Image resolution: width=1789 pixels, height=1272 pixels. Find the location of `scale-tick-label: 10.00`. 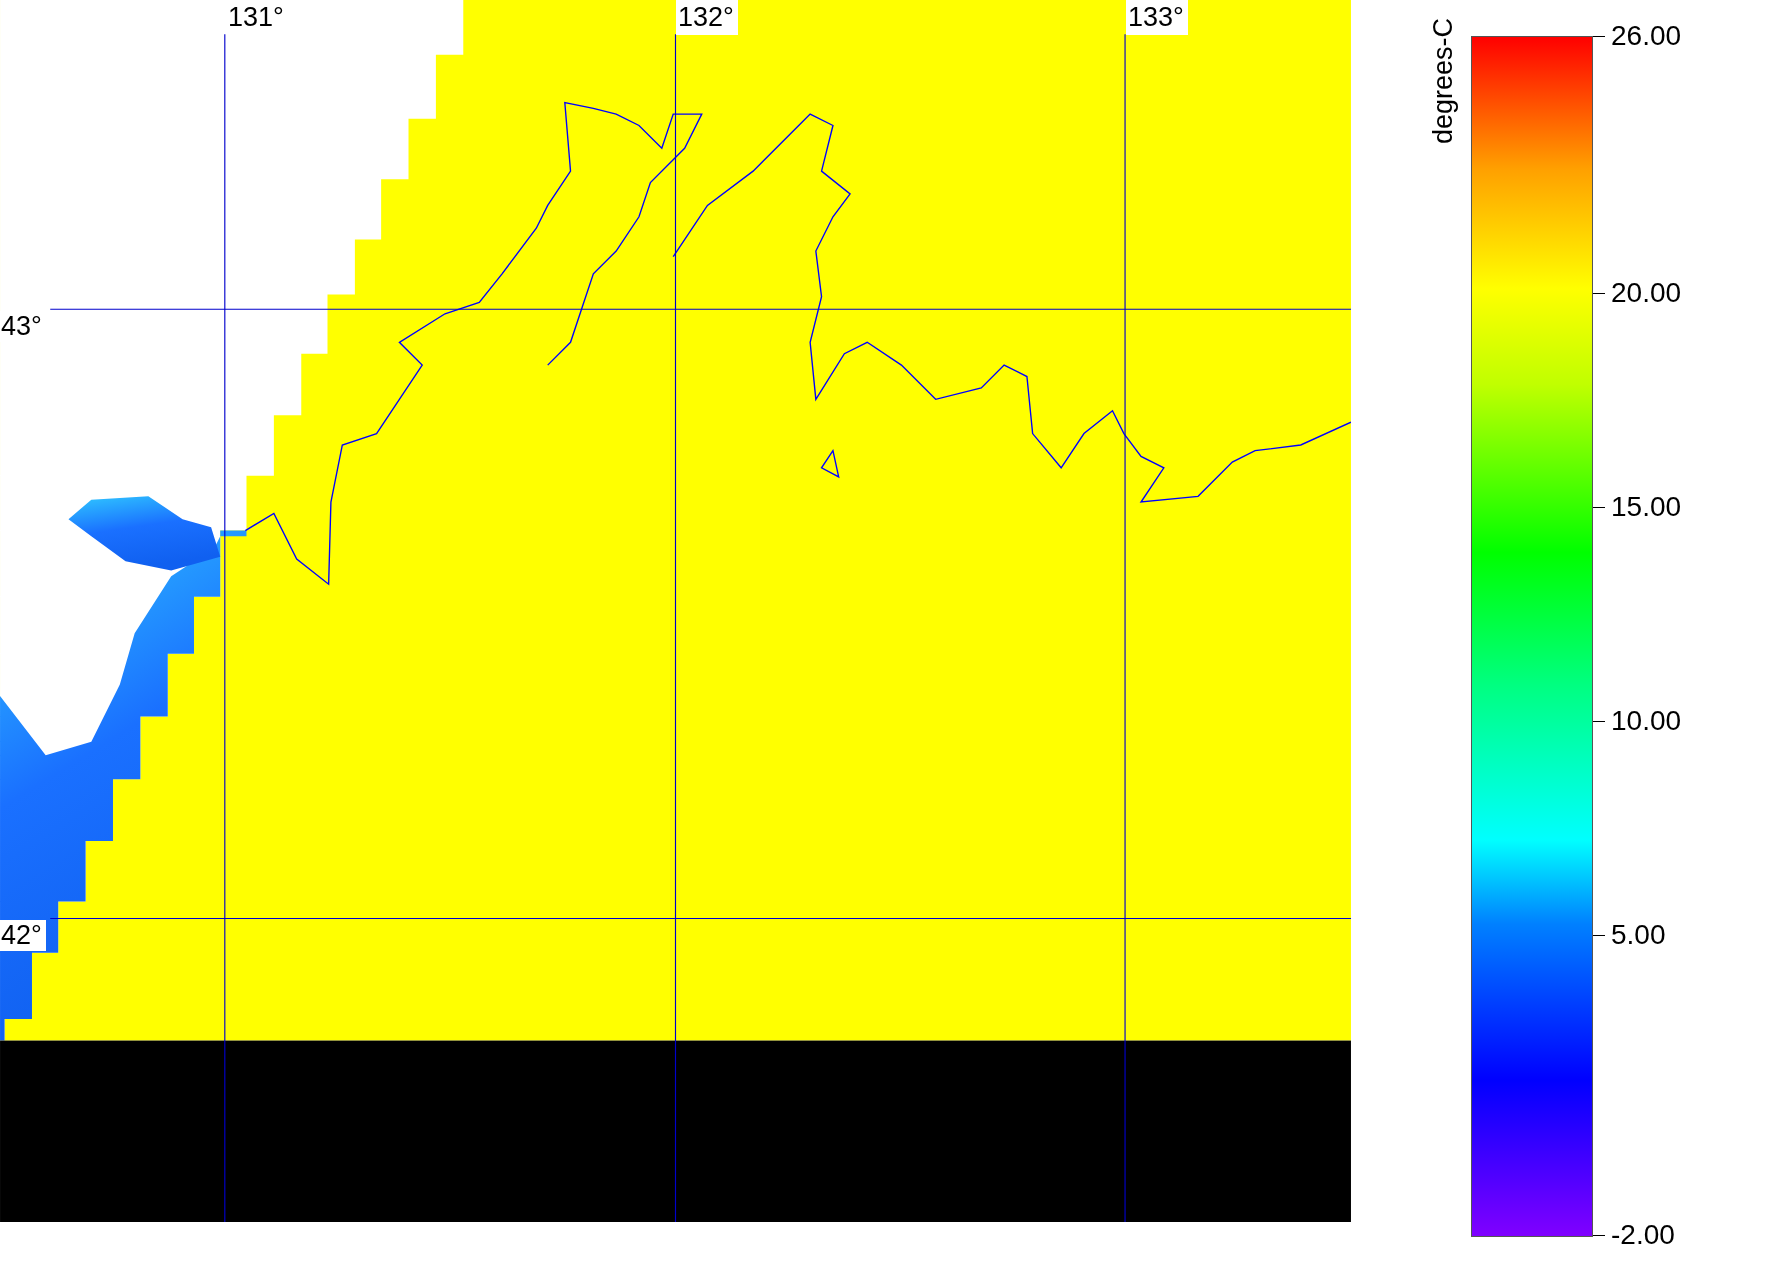

scale-tick-label: 10.00 is located at coordinates (1646, 721).